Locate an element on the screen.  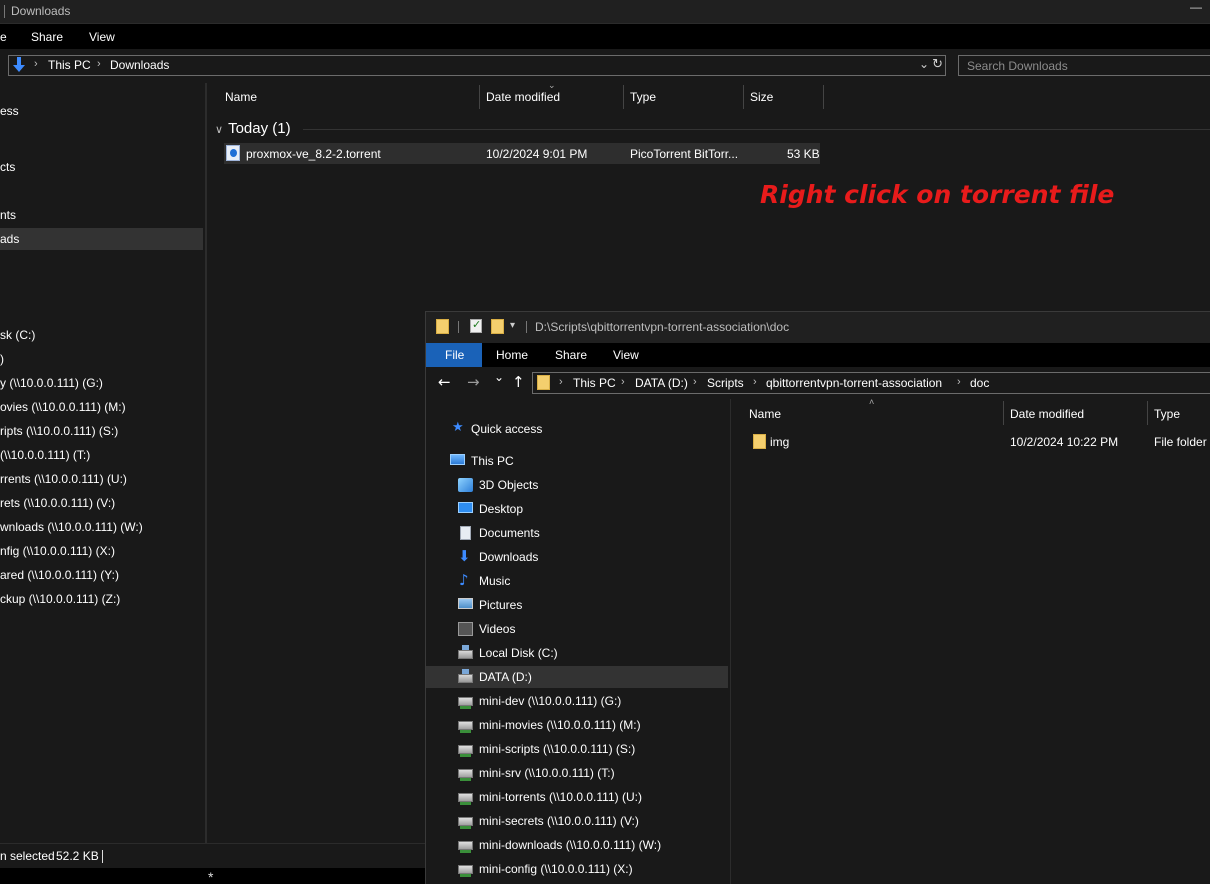
tab-home: e is located at coordinates (3, 37).